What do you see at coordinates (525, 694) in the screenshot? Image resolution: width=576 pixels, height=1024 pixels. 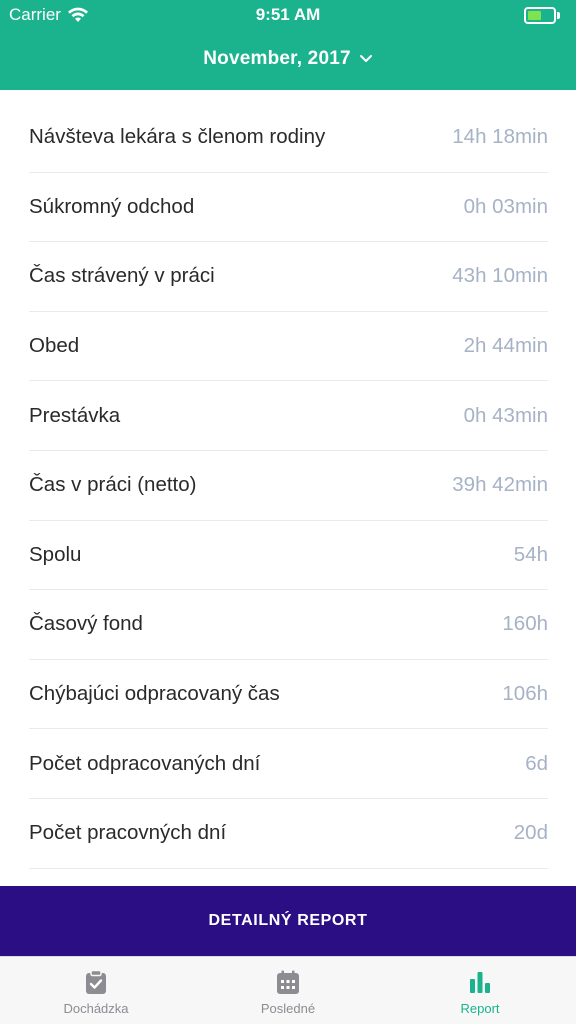 I see `row-value: 106h` at bounding box center [525, 694].